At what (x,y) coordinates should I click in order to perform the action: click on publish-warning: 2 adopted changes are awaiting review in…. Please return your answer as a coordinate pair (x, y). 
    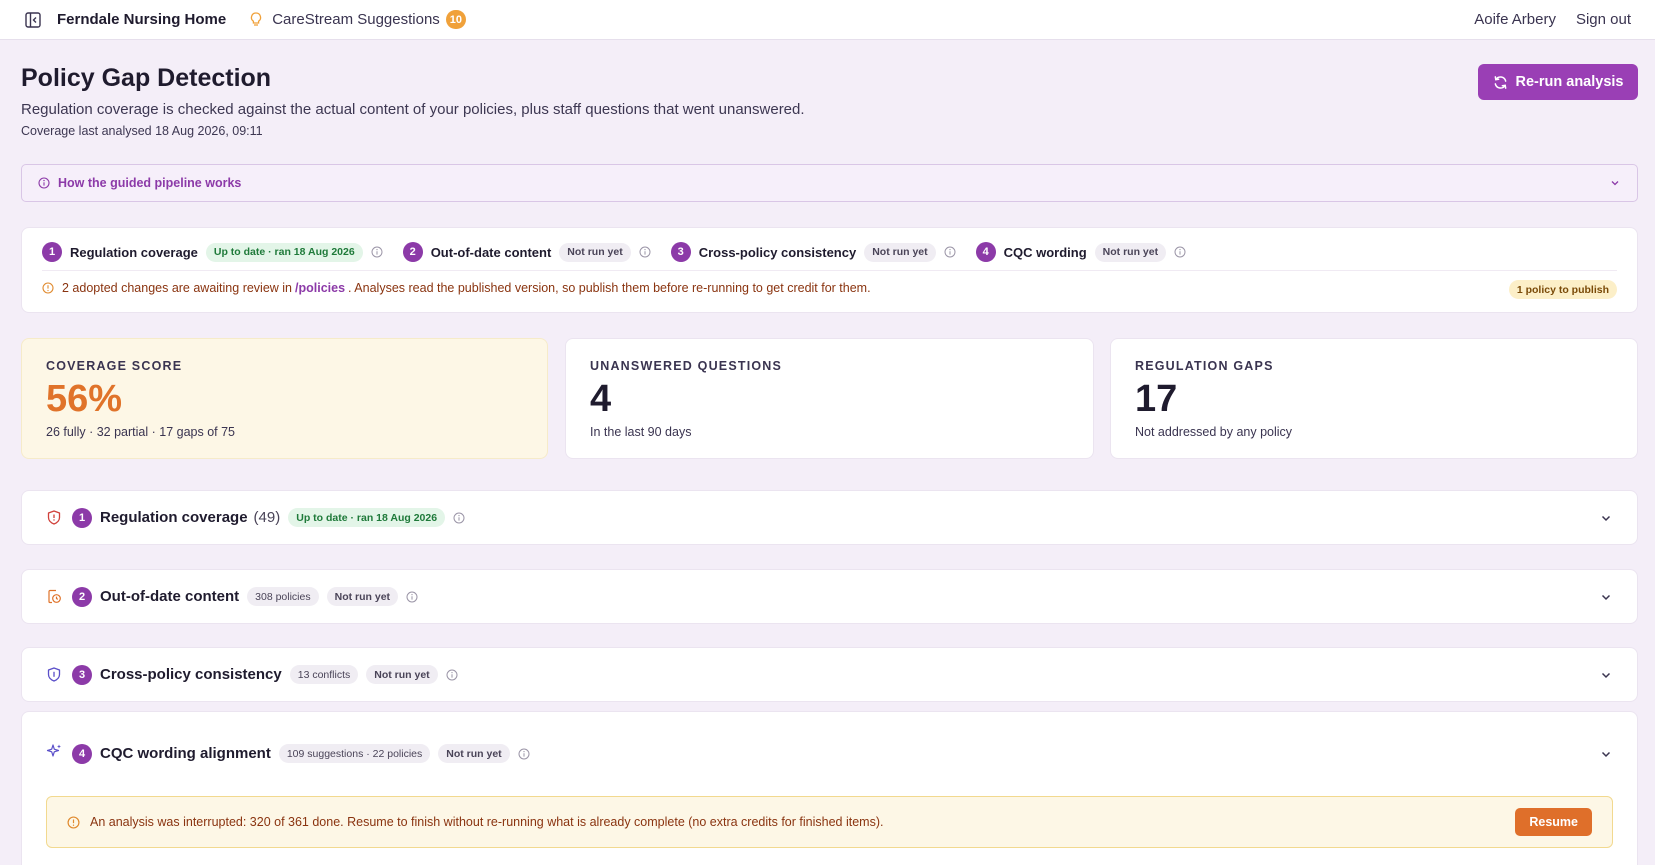
    Looking at the image, I should click on (456, 288).